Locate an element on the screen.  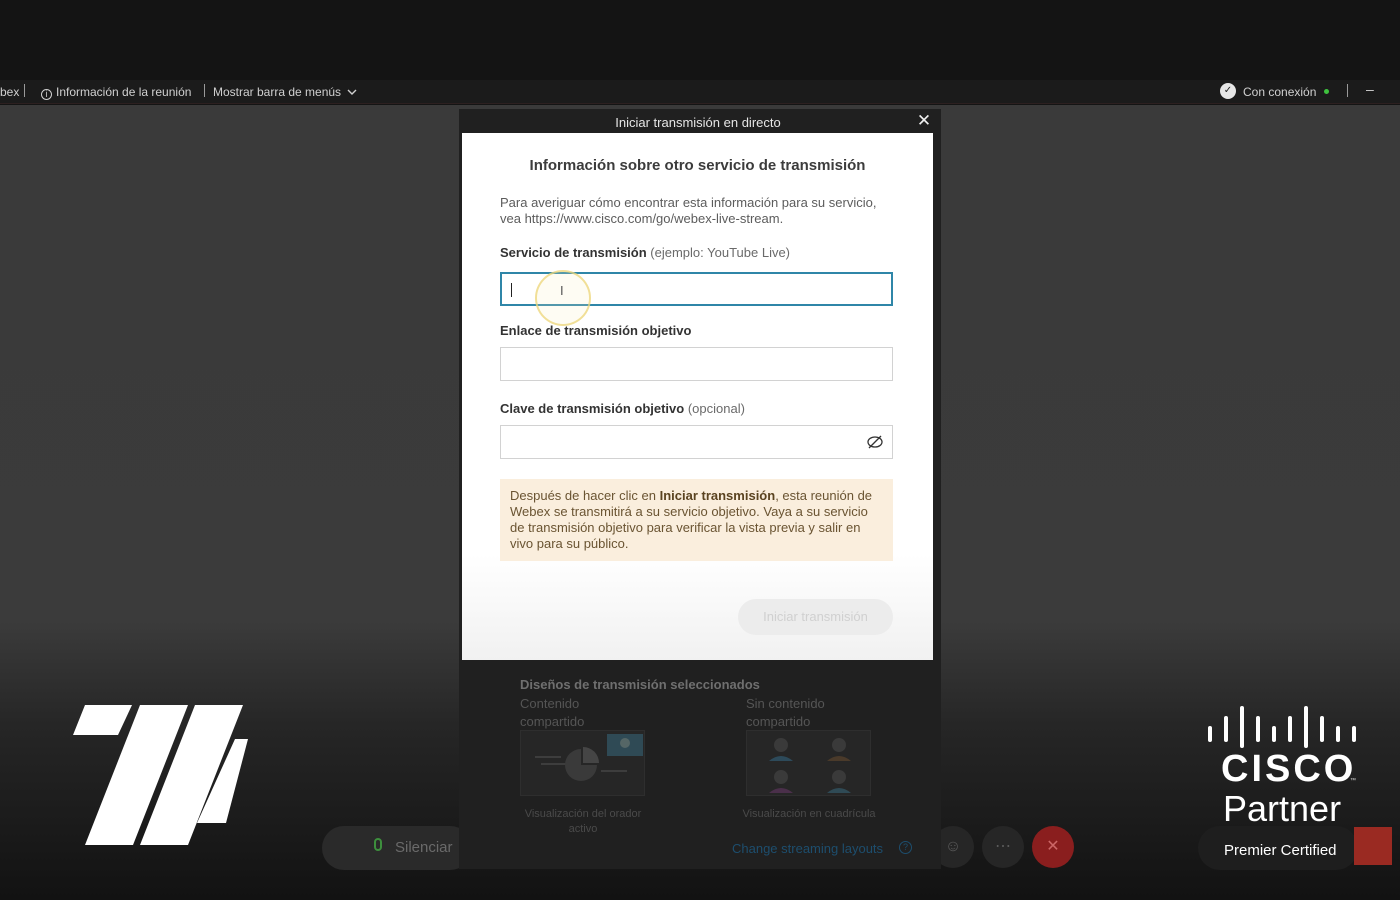
eye-off-icon is located at coordinates (875, 442).